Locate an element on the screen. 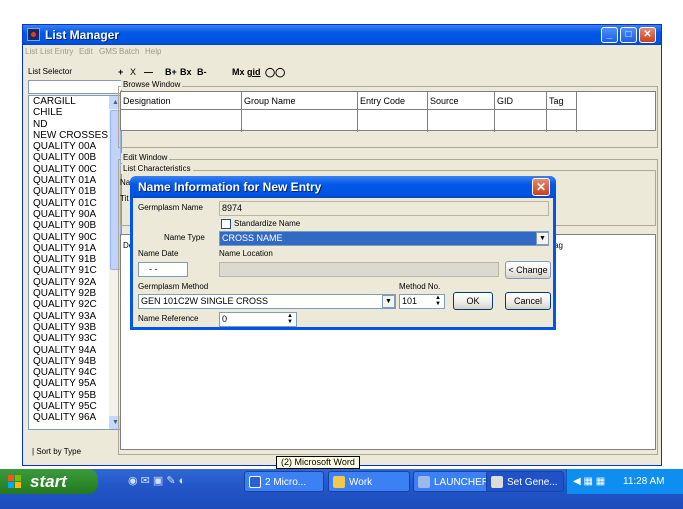 This screenshot has width=683, height=509. method-no-spinner-icon: ▲ ▼ is located at coordinates (438, 301).